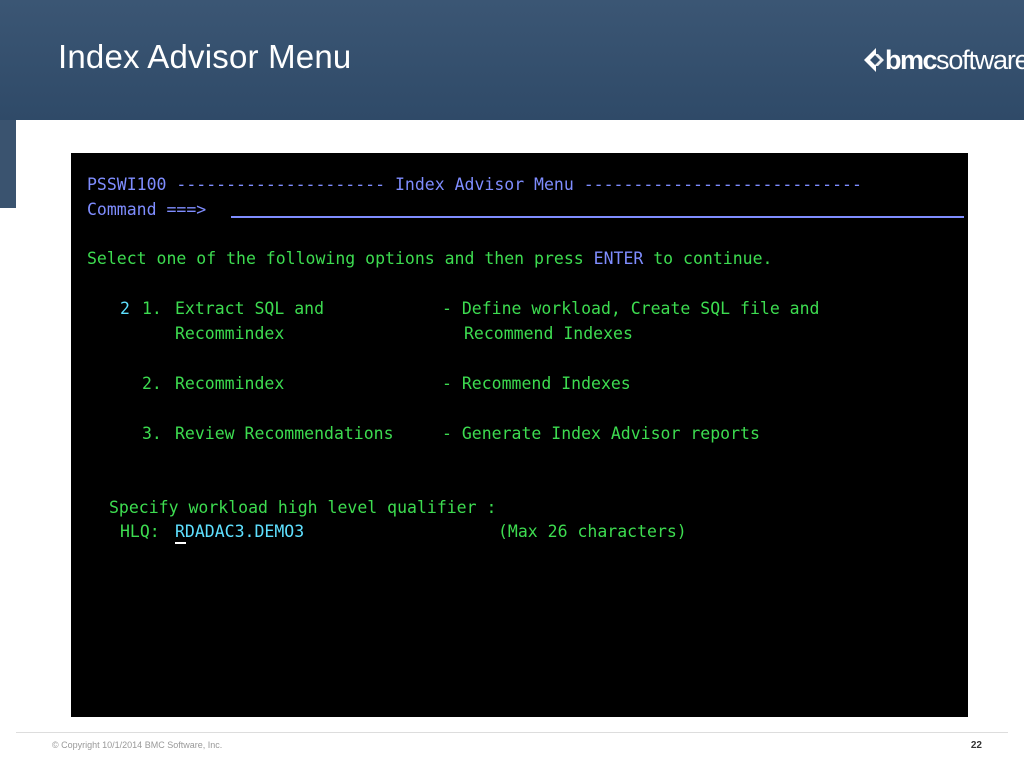 This screenshot has width=1024, height=768. I want to click on panel-title: Index Advisor Menu, so click(484, 184).